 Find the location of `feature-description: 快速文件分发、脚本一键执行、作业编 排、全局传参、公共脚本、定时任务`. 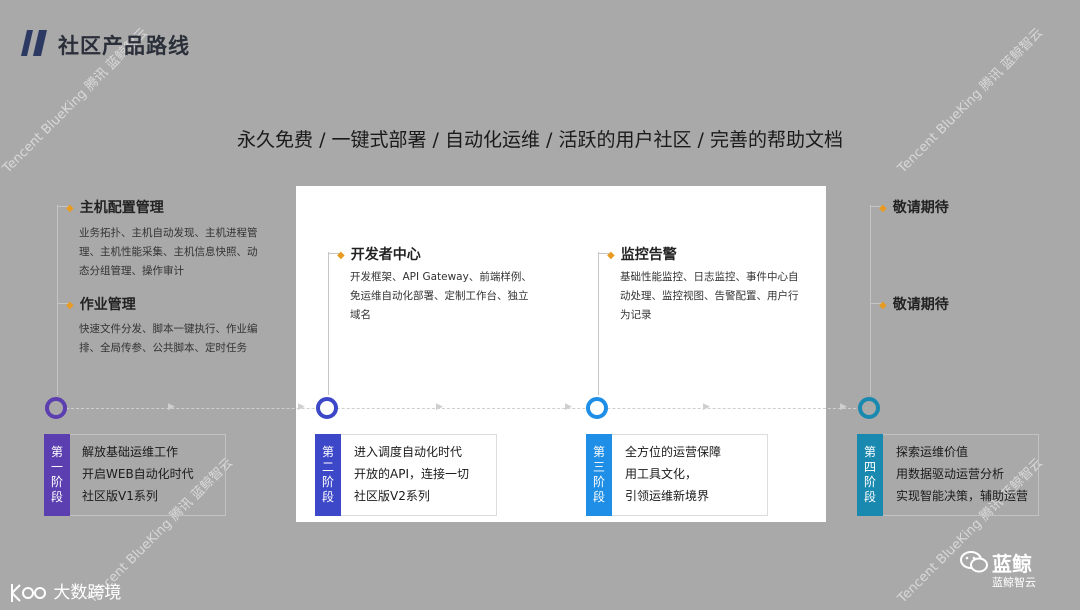

feature-description: 快速文件分发、脚本一键执行、作业编 排、全局传参、公共脚本、定时任务 is located at coordinates (168, 339).